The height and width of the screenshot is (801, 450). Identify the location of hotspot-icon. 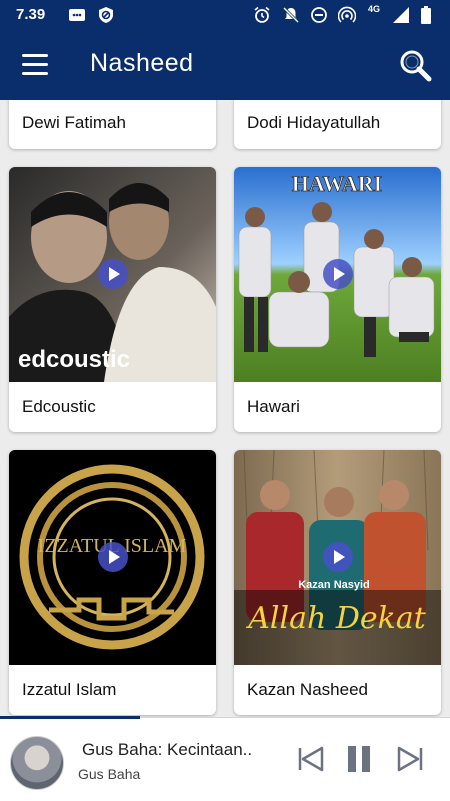
(347, 14).